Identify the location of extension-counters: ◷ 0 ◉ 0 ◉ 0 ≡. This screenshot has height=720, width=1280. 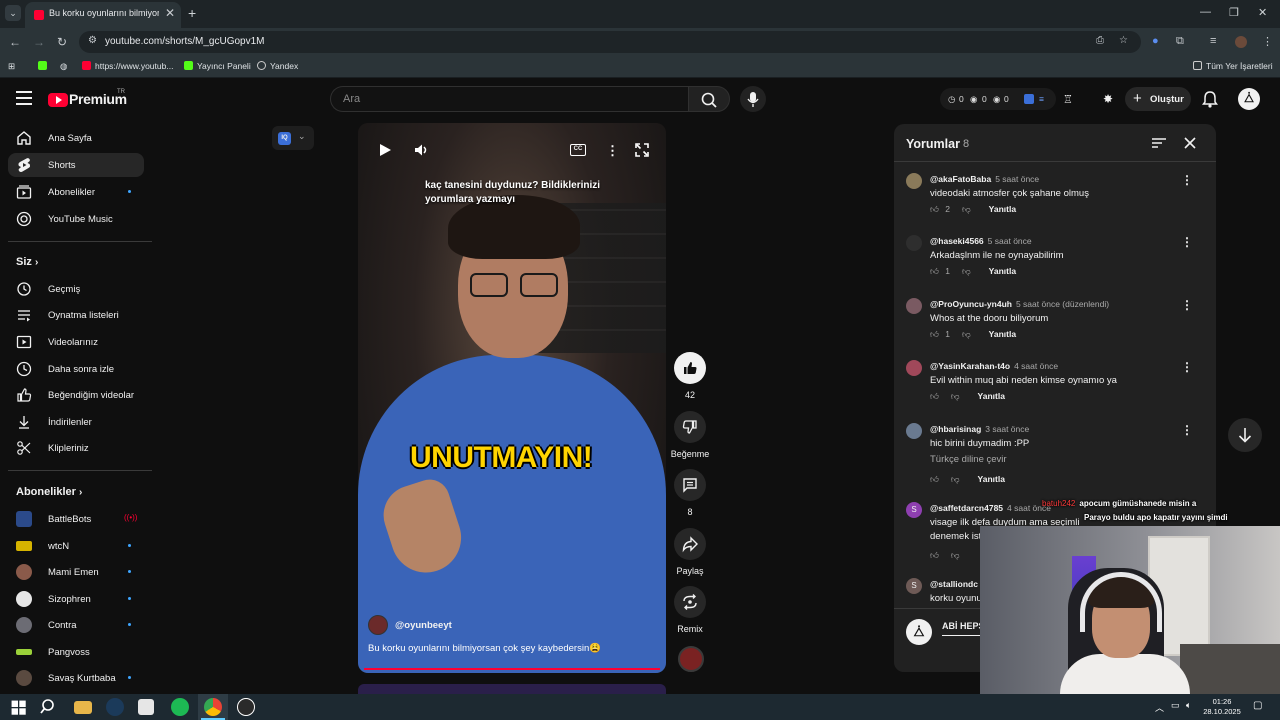
(998, 99).